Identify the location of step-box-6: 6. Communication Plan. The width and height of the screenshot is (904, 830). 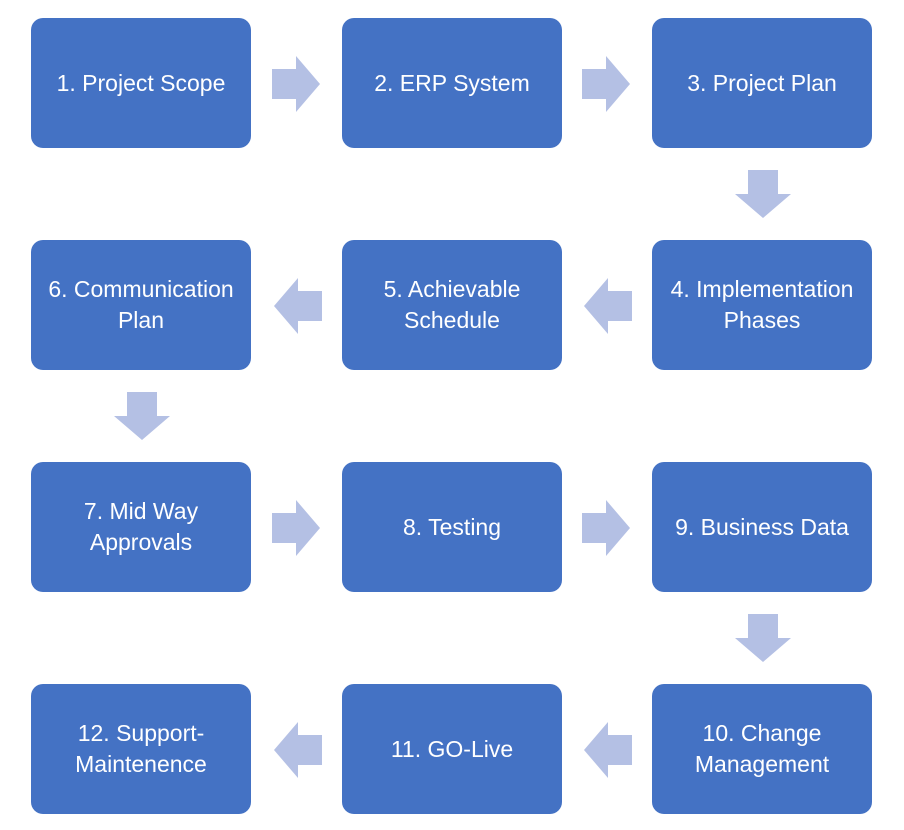
(141, 305).